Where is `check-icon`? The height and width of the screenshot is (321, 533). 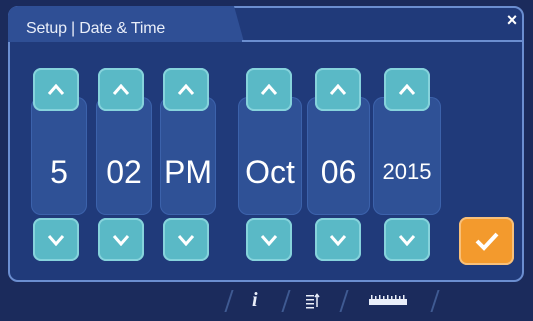
check-icon is located at coordinates (486, 241).